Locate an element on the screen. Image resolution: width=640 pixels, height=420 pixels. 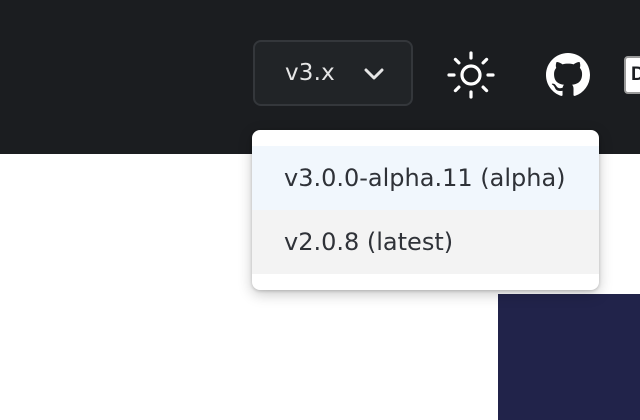
docsearch-button: D is located at coordinates (632, 75).